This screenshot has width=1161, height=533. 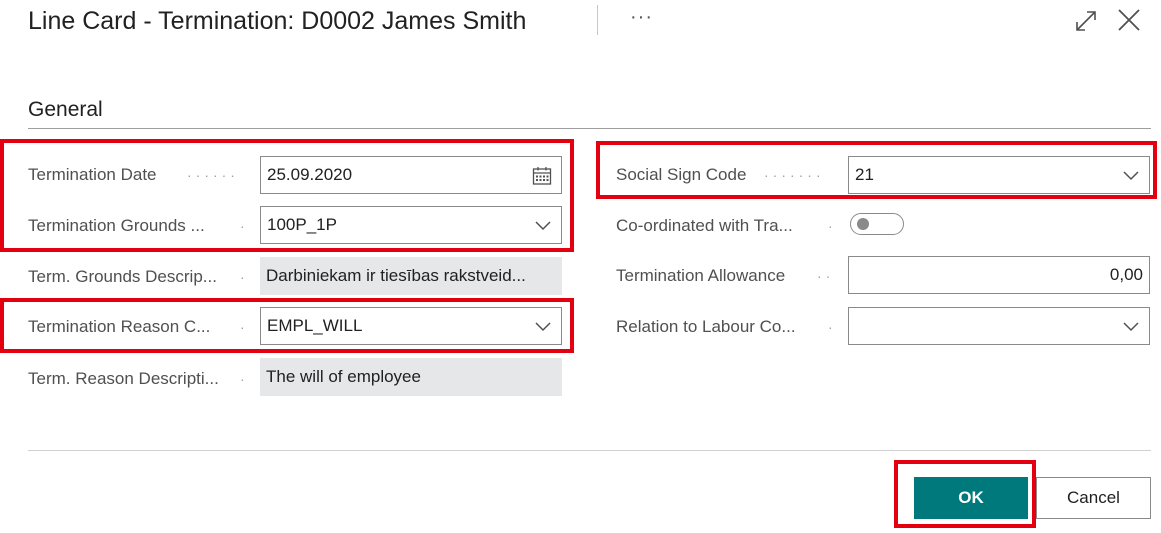 What do you see at coordinates (411, 326) in the screenshot?
I see `termination-reason-code-select: EMPL_WILL` at bounding box center [411, 326].